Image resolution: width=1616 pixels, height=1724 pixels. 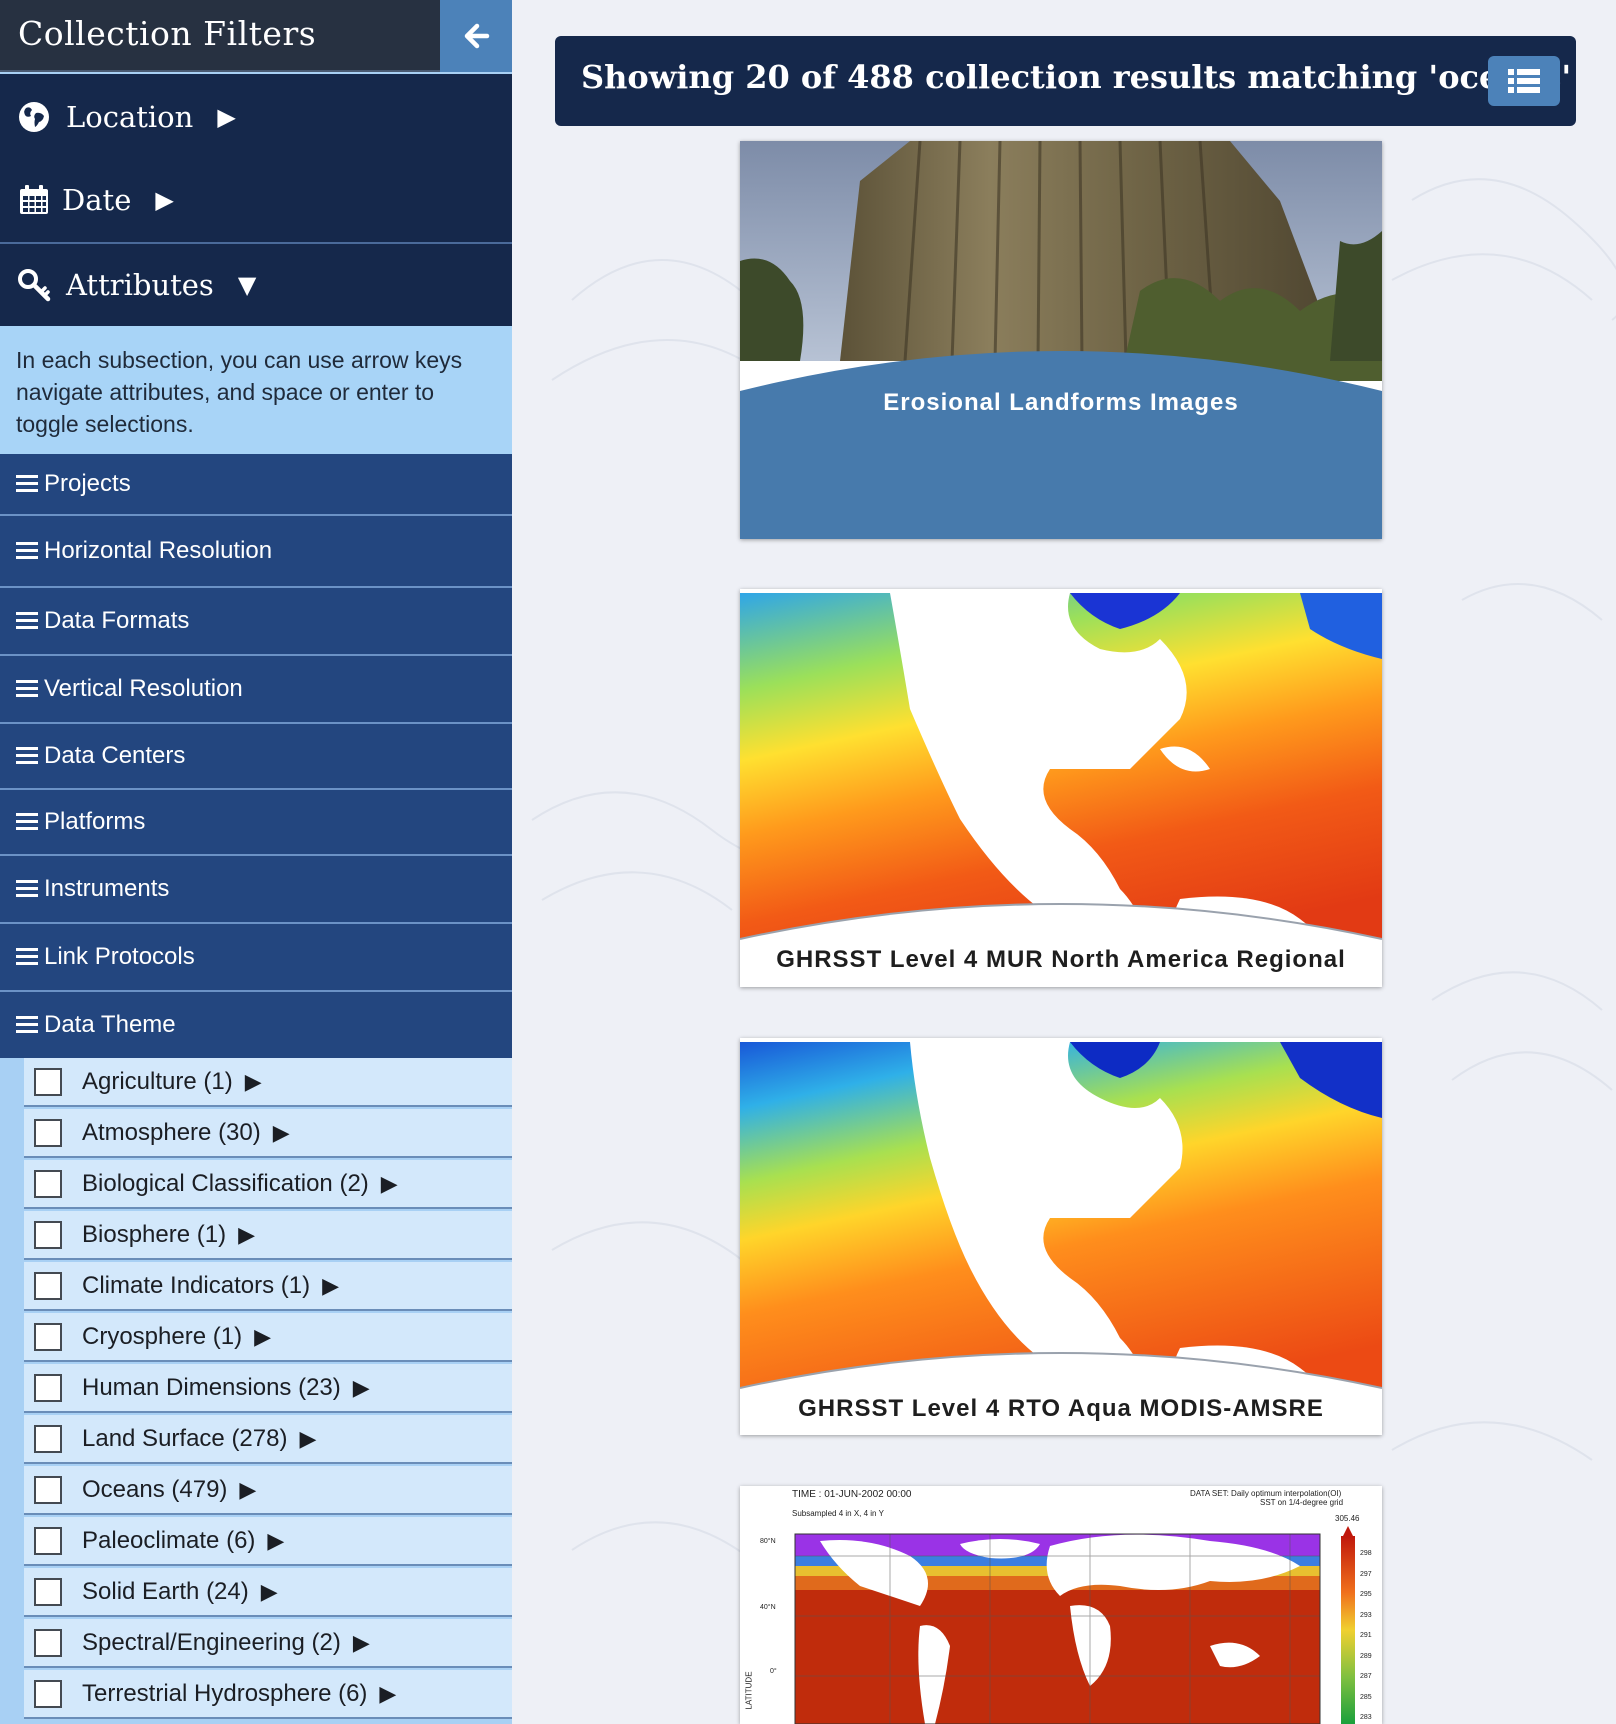 I want to click on collection-card: GHRSST Level 4 RTO Aqua MODIS-AMSRE, so click(x=1061, y=1236).